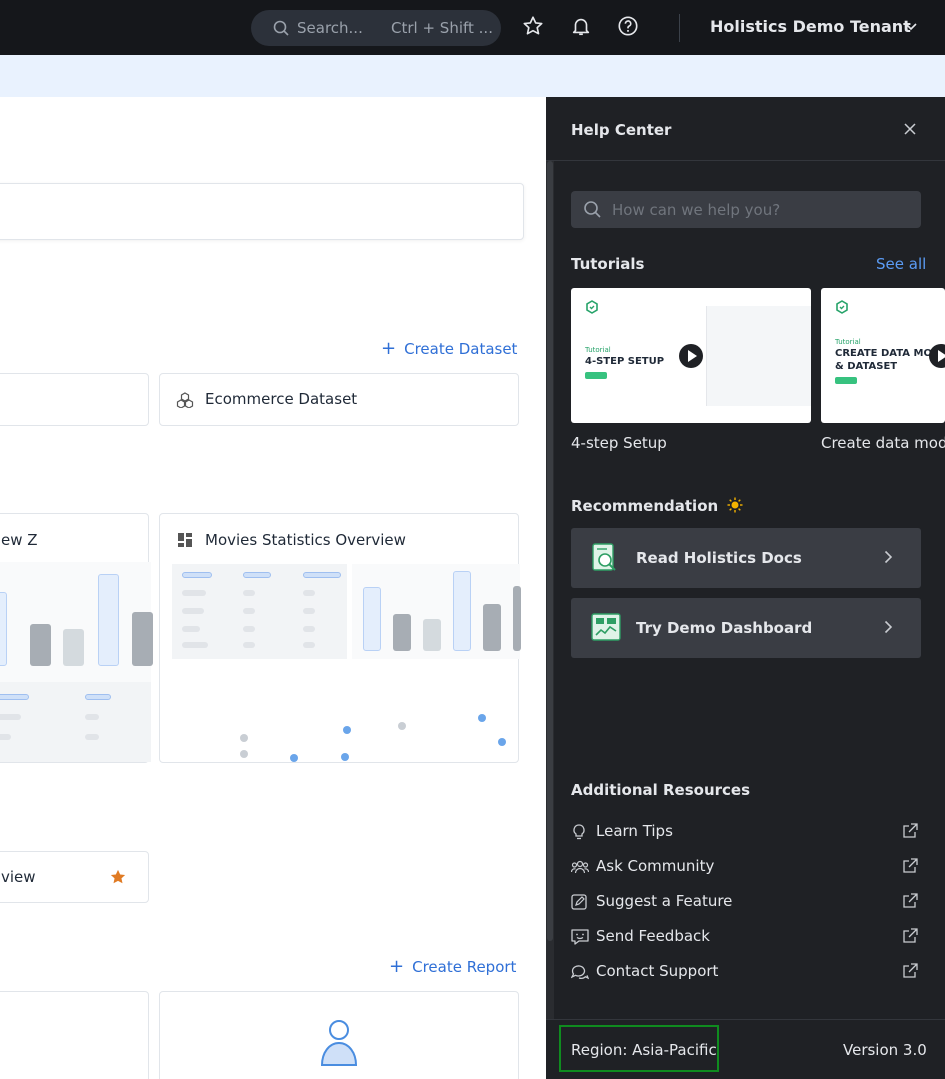  I want to click on bell-icon, so click(581, 26).